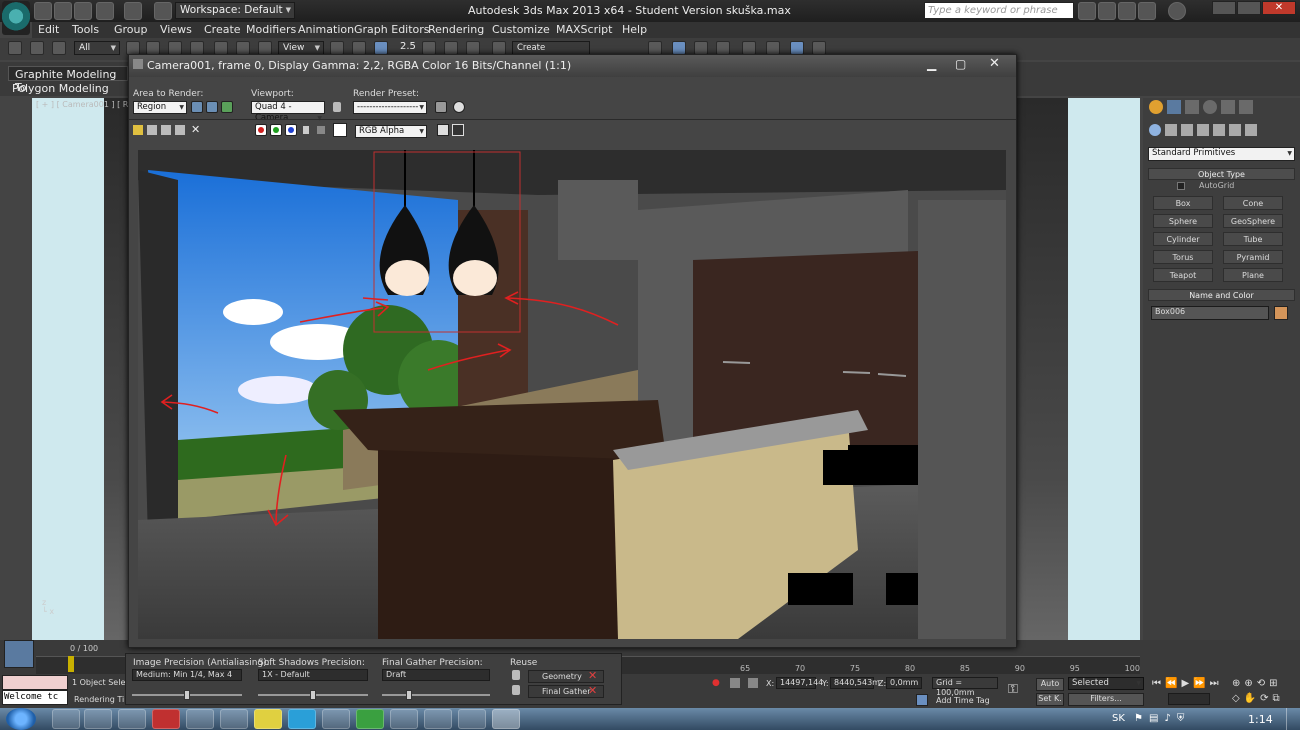 The image size is (1300, 730). Describe the element at coordinates (1214, 683) in the screenshot. I see `go-to-end-icon: ⏭` at that location.